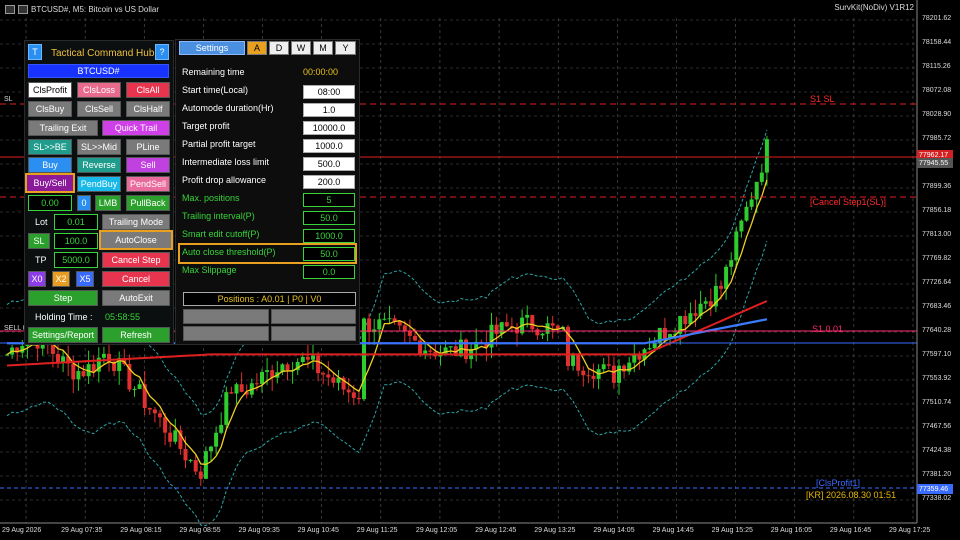 Image resolution: width=960 pixels, height=540 pixels. Describe the element at coordinates (10, 9) in the screenshot. I see `chart-menu-icon` at that location.